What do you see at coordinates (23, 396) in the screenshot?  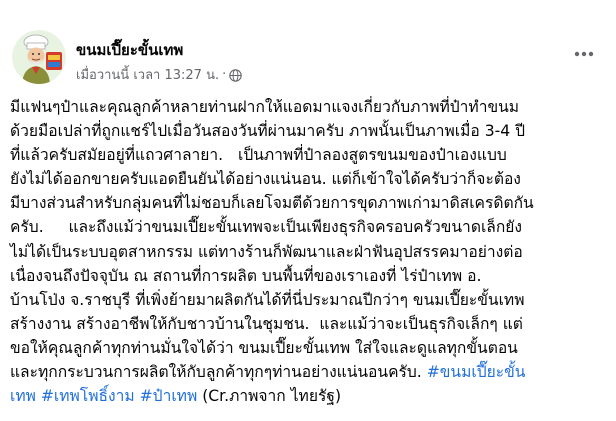 I see `hashtag-link-khanom-pia-cont: เทพ` at bounding box center [23, 396].